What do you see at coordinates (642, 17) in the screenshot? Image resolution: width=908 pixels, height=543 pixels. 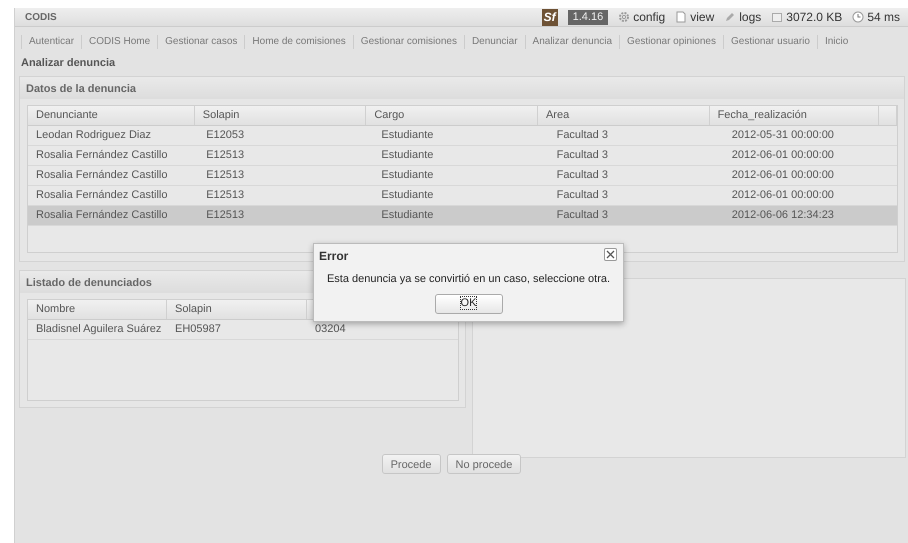 I see `debug-config-link: config` at bounding box center [642, 17].